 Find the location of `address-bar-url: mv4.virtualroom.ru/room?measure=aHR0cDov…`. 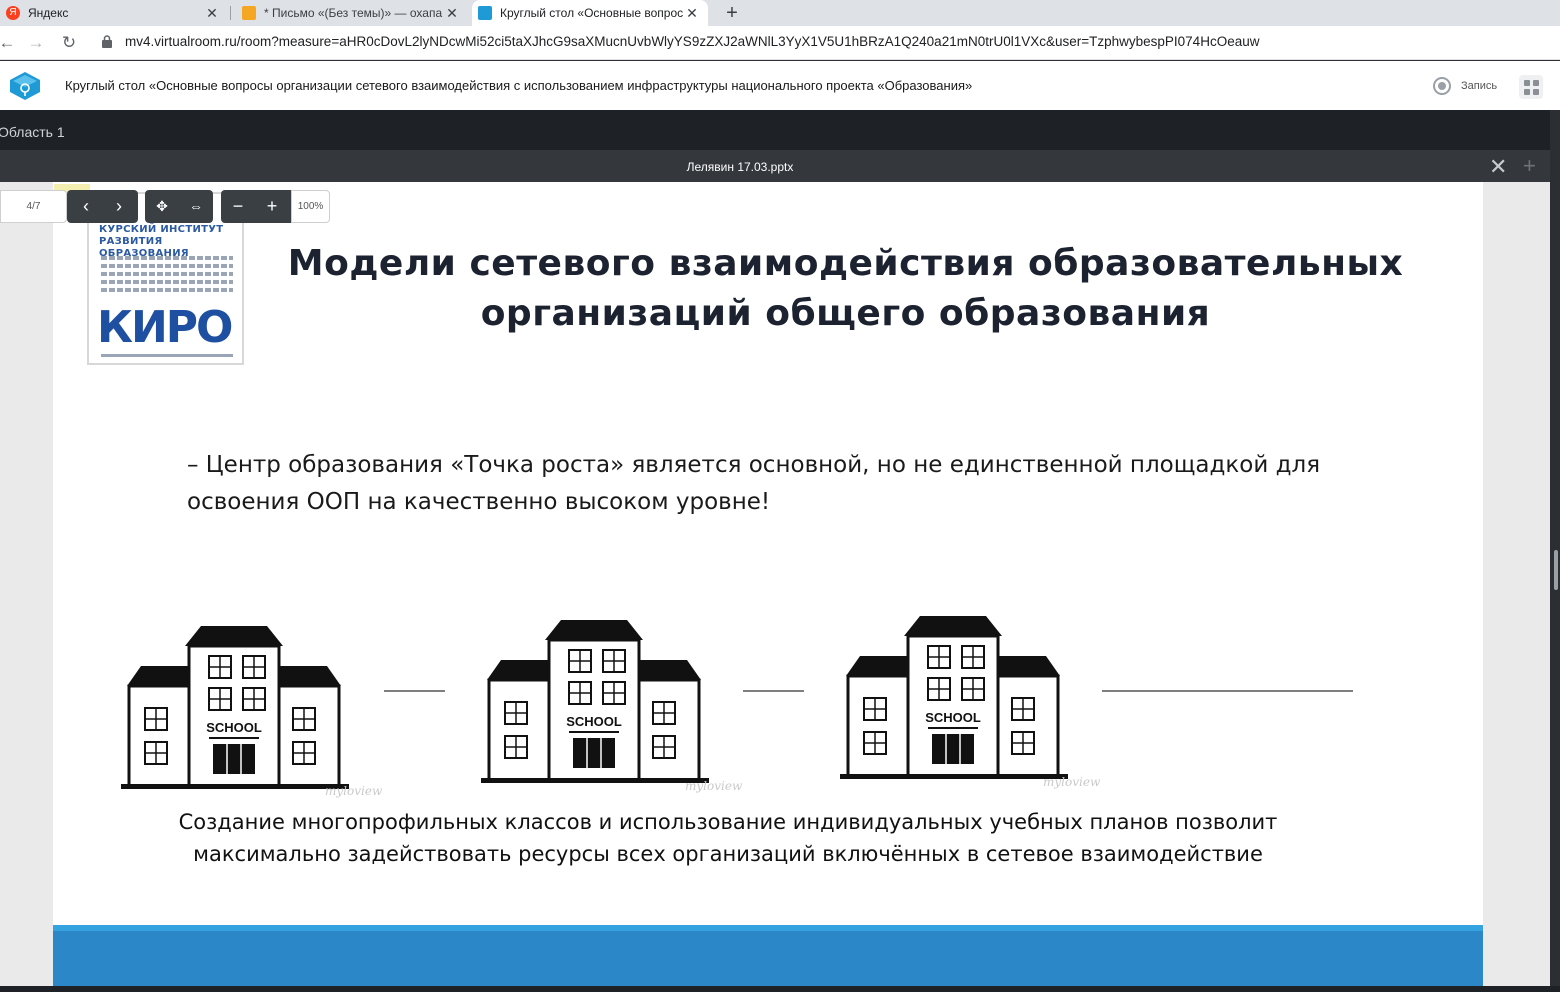

address-bar-url: mv4.virtualroom.ru/room?measure=aHR0cDov… is located at coordinates (692, 41).